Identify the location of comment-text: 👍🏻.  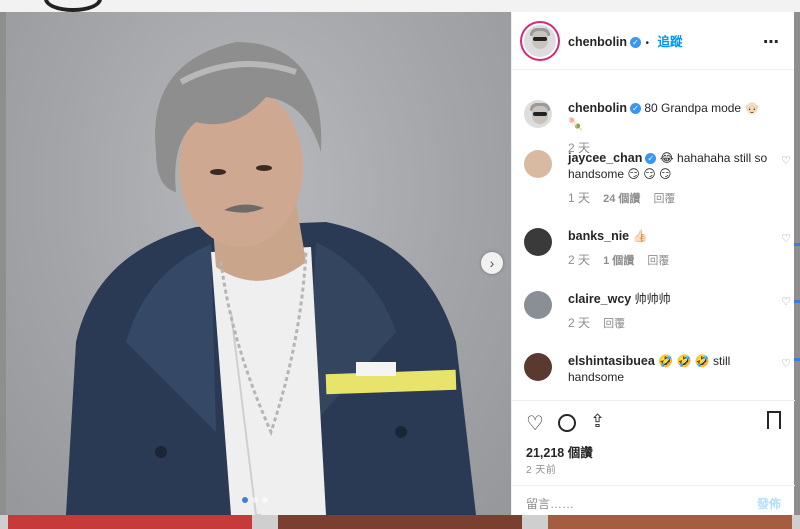
(640, 236).